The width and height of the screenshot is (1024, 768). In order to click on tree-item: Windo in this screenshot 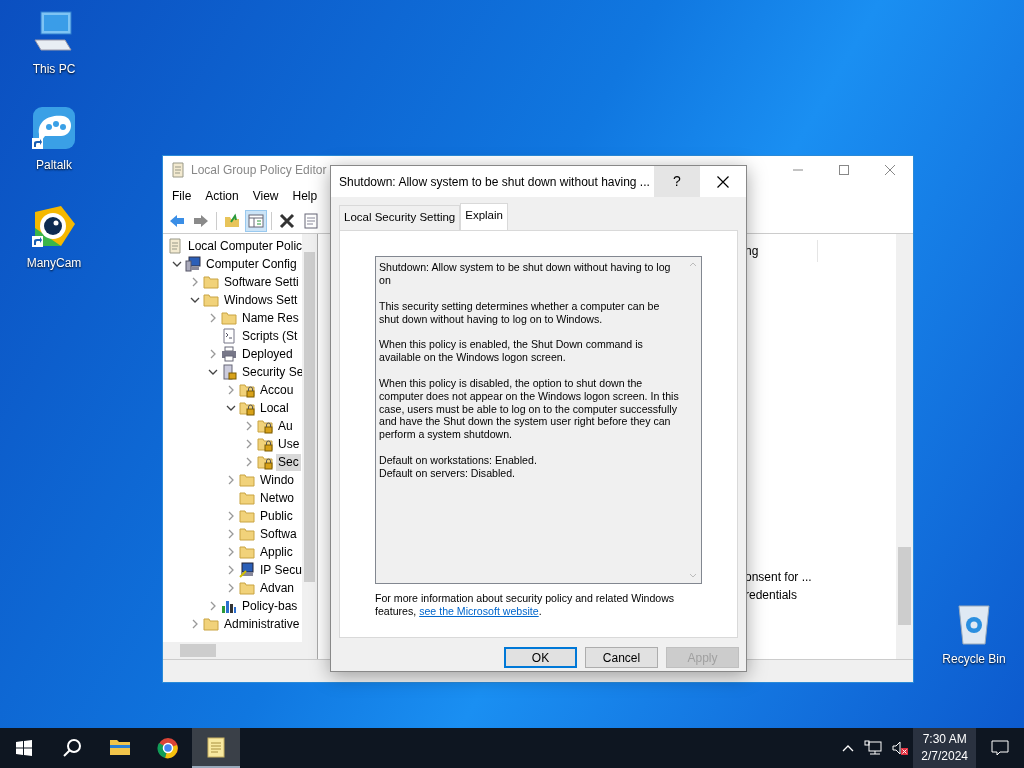, I will do `click(277, 480)`.